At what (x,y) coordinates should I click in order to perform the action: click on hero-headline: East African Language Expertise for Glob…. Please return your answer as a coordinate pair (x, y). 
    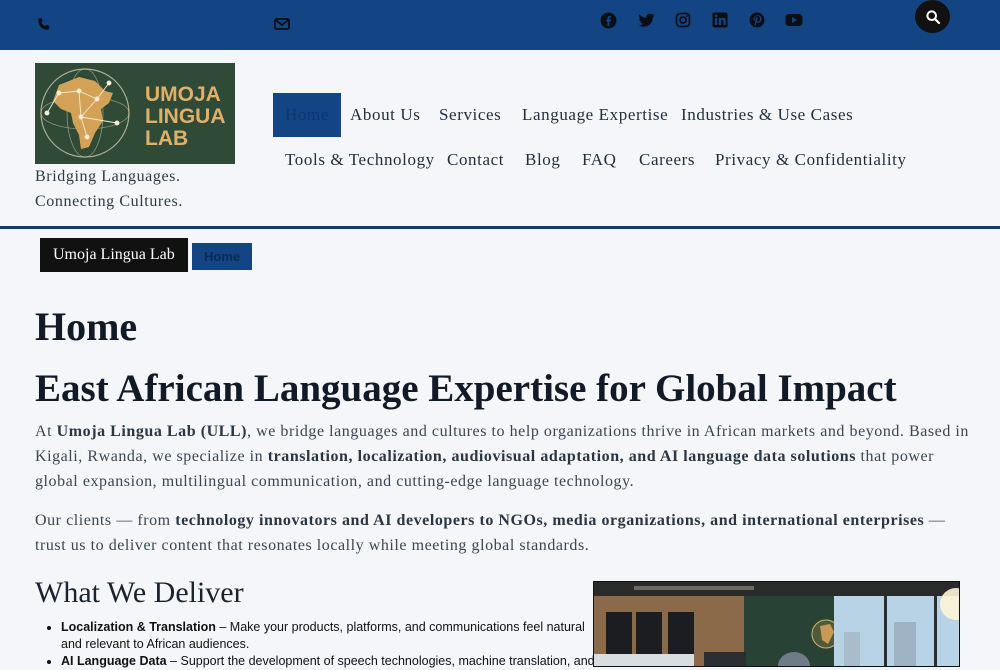
    Looking at the image, I should click on (466, 388).